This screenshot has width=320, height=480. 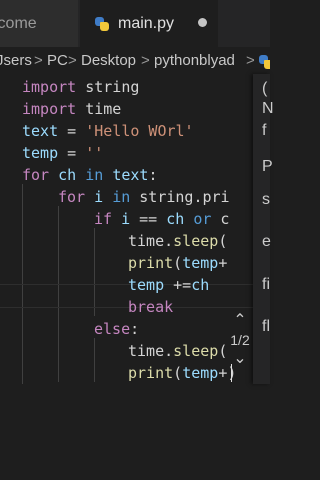 What do you see at coordinates (240, 320) in the screenshot?
I see `chevron-up-icon: ⌃` at bounding box center [240, 320].